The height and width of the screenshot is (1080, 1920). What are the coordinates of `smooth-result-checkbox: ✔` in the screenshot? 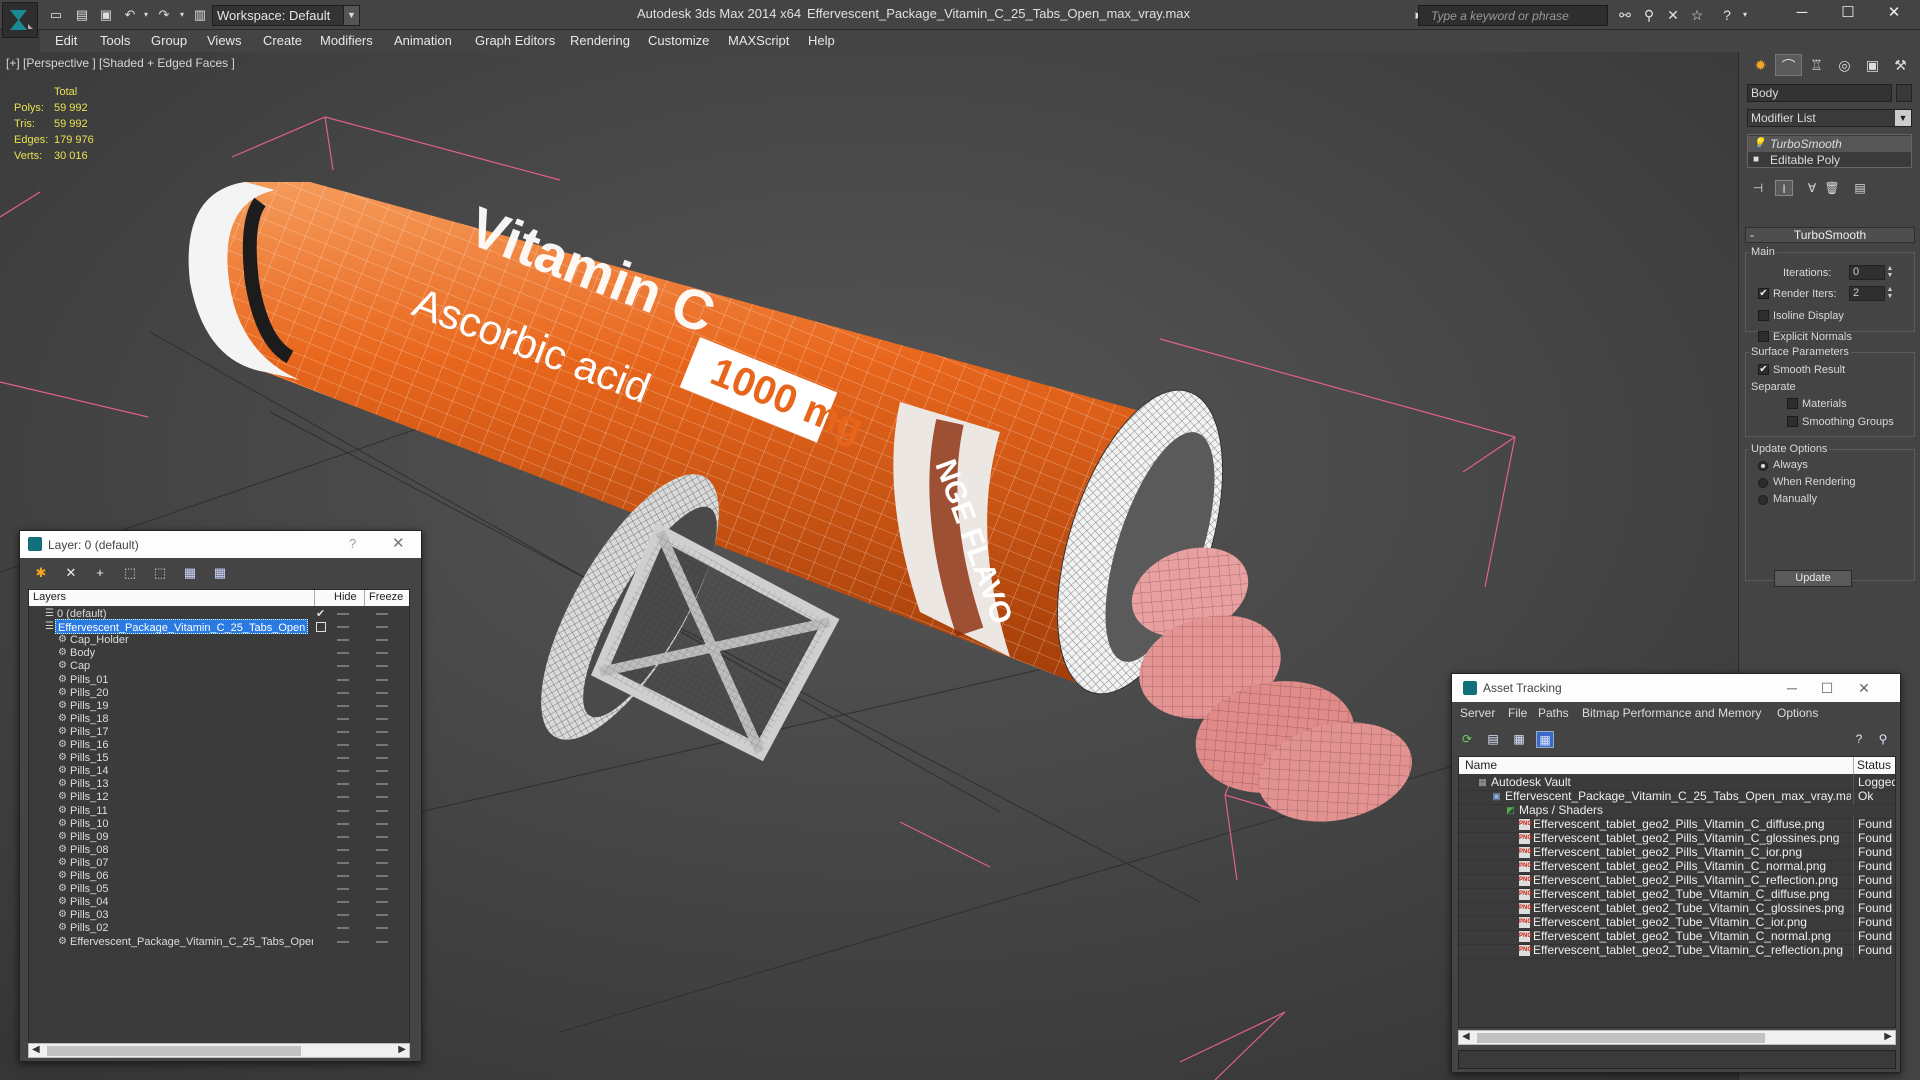 It's located at (1763, 369).